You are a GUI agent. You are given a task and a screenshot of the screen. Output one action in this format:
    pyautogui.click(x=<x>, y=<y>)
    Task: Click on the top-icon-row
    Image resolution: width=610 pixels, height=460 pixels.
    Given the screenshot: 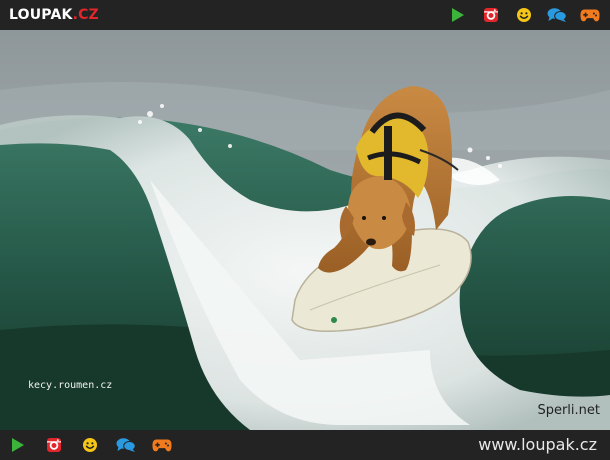 What is the action you would take?
    pyautogui.click(x=524, y=15)
    